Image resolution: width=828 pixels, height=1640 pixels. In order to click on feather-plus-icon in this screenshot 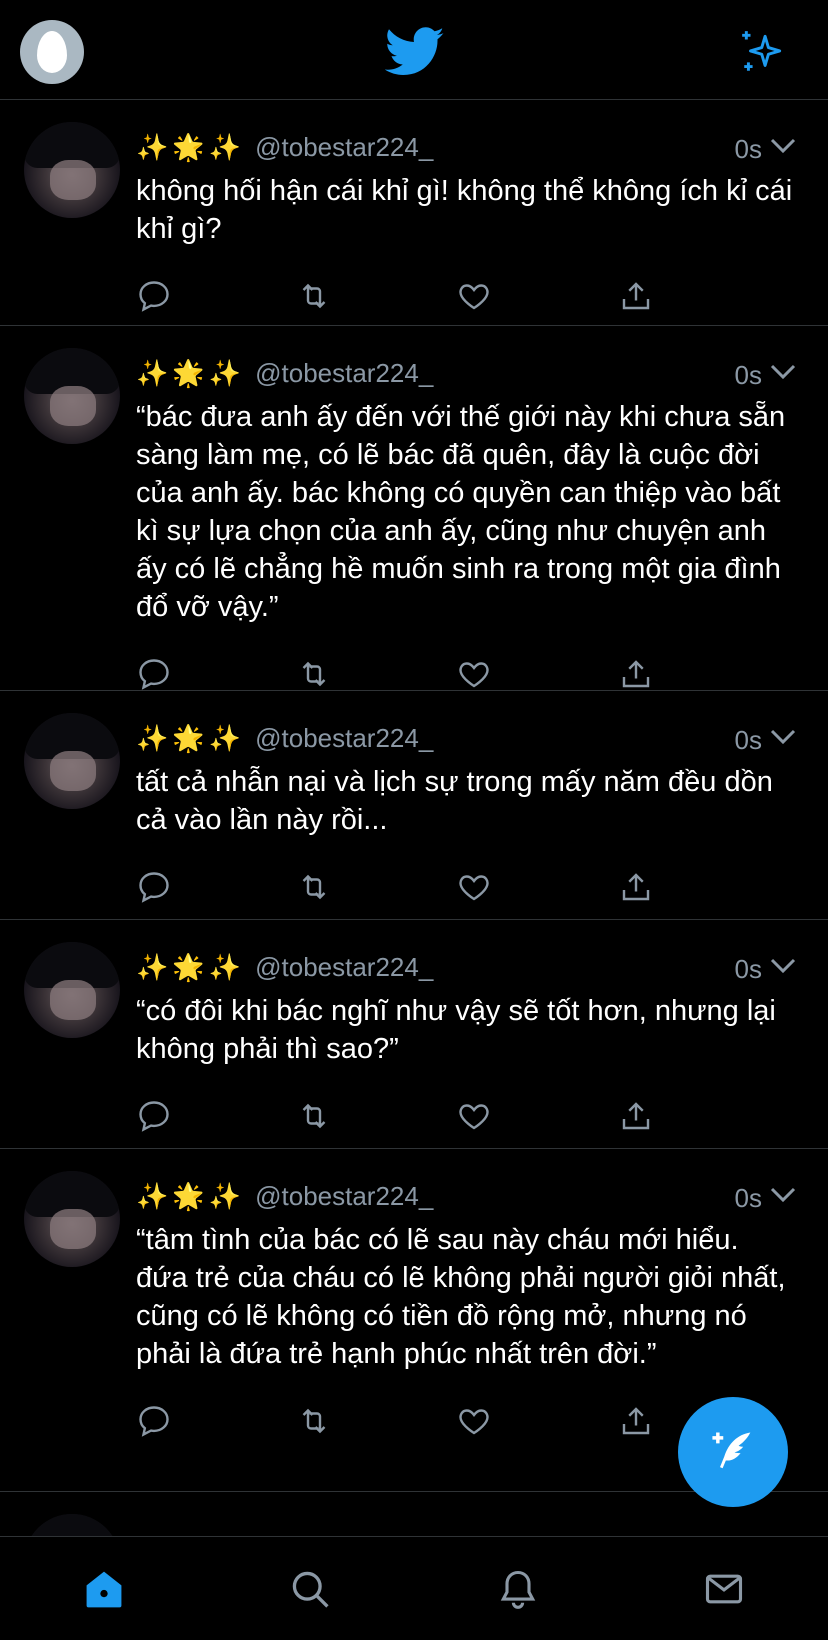, I will do `click(731, 1450)`.